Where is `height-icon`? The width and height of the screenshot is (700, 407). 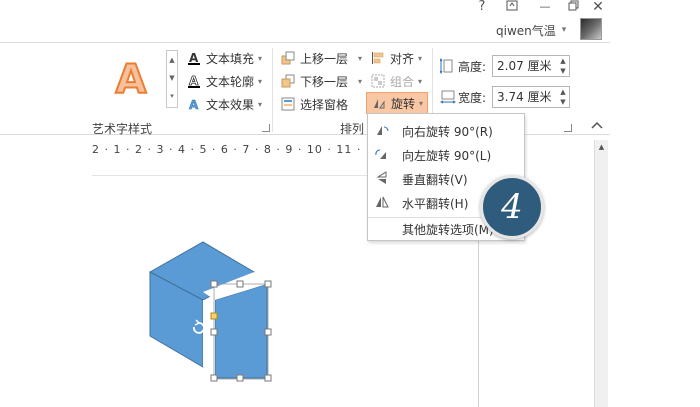 height-icon is located at coordinates (449, 66).